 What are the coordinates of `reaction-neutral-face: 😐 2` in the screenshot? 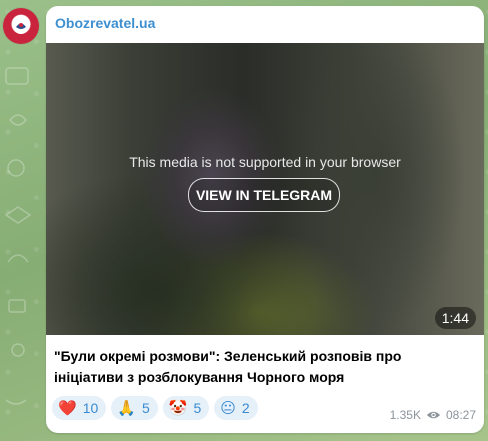 It's located at (236, 408).